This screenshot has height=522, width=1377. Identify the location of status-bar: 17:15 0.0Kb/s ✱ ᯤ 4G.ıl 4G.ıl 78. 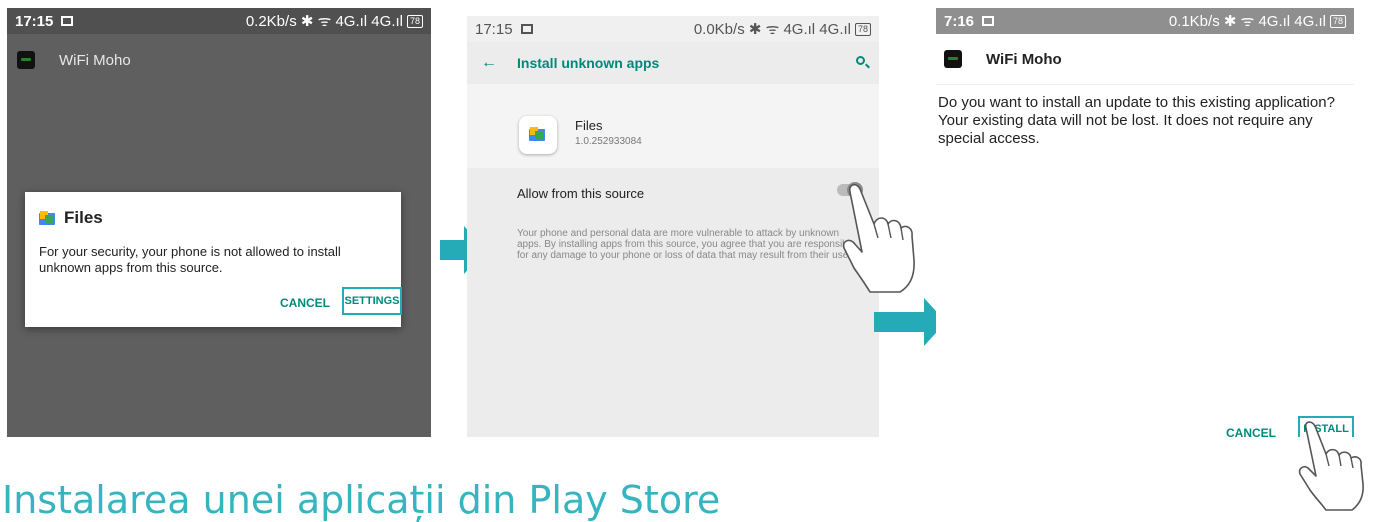
(673, 29).